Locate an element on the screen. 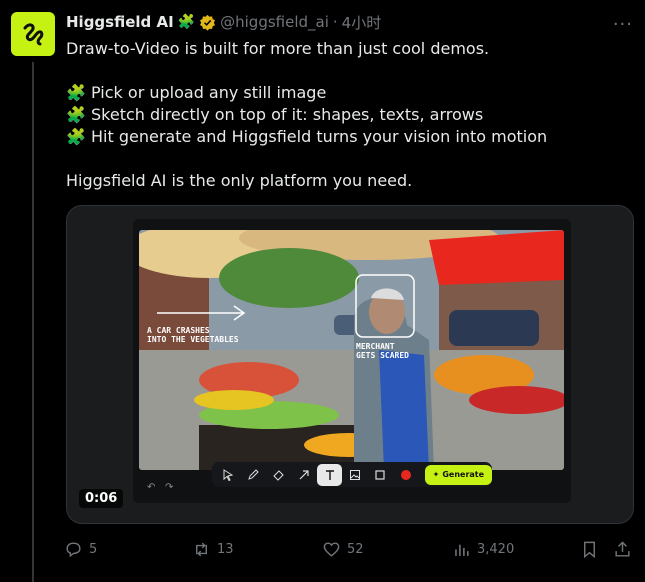 Image resolution: width=645 pixels, height=582 pixels. image-tool-icon is located at coordinates (354, 475).